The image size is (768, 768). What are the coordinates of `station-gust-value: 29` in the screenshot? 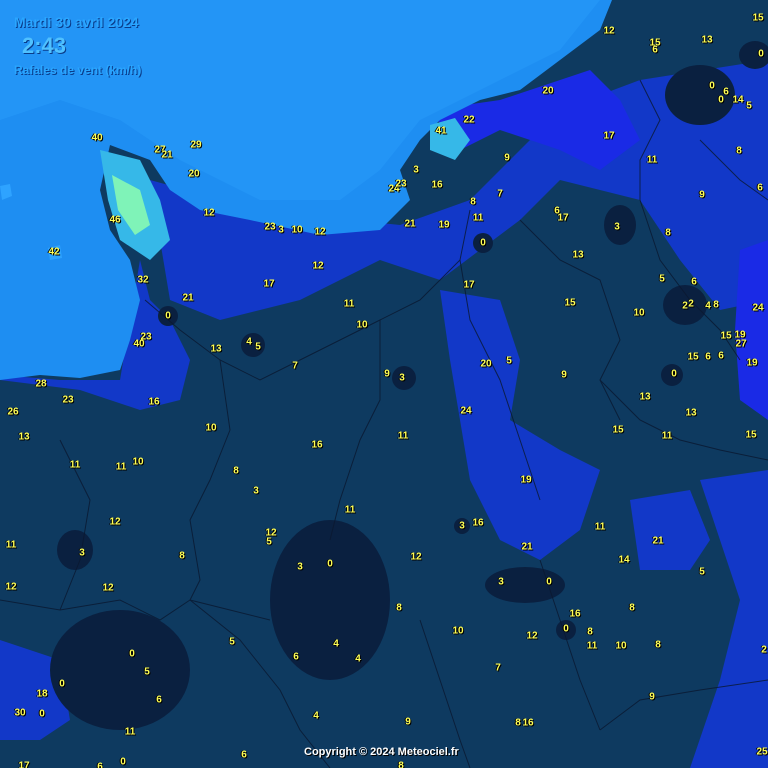 It's located at (196, 145).